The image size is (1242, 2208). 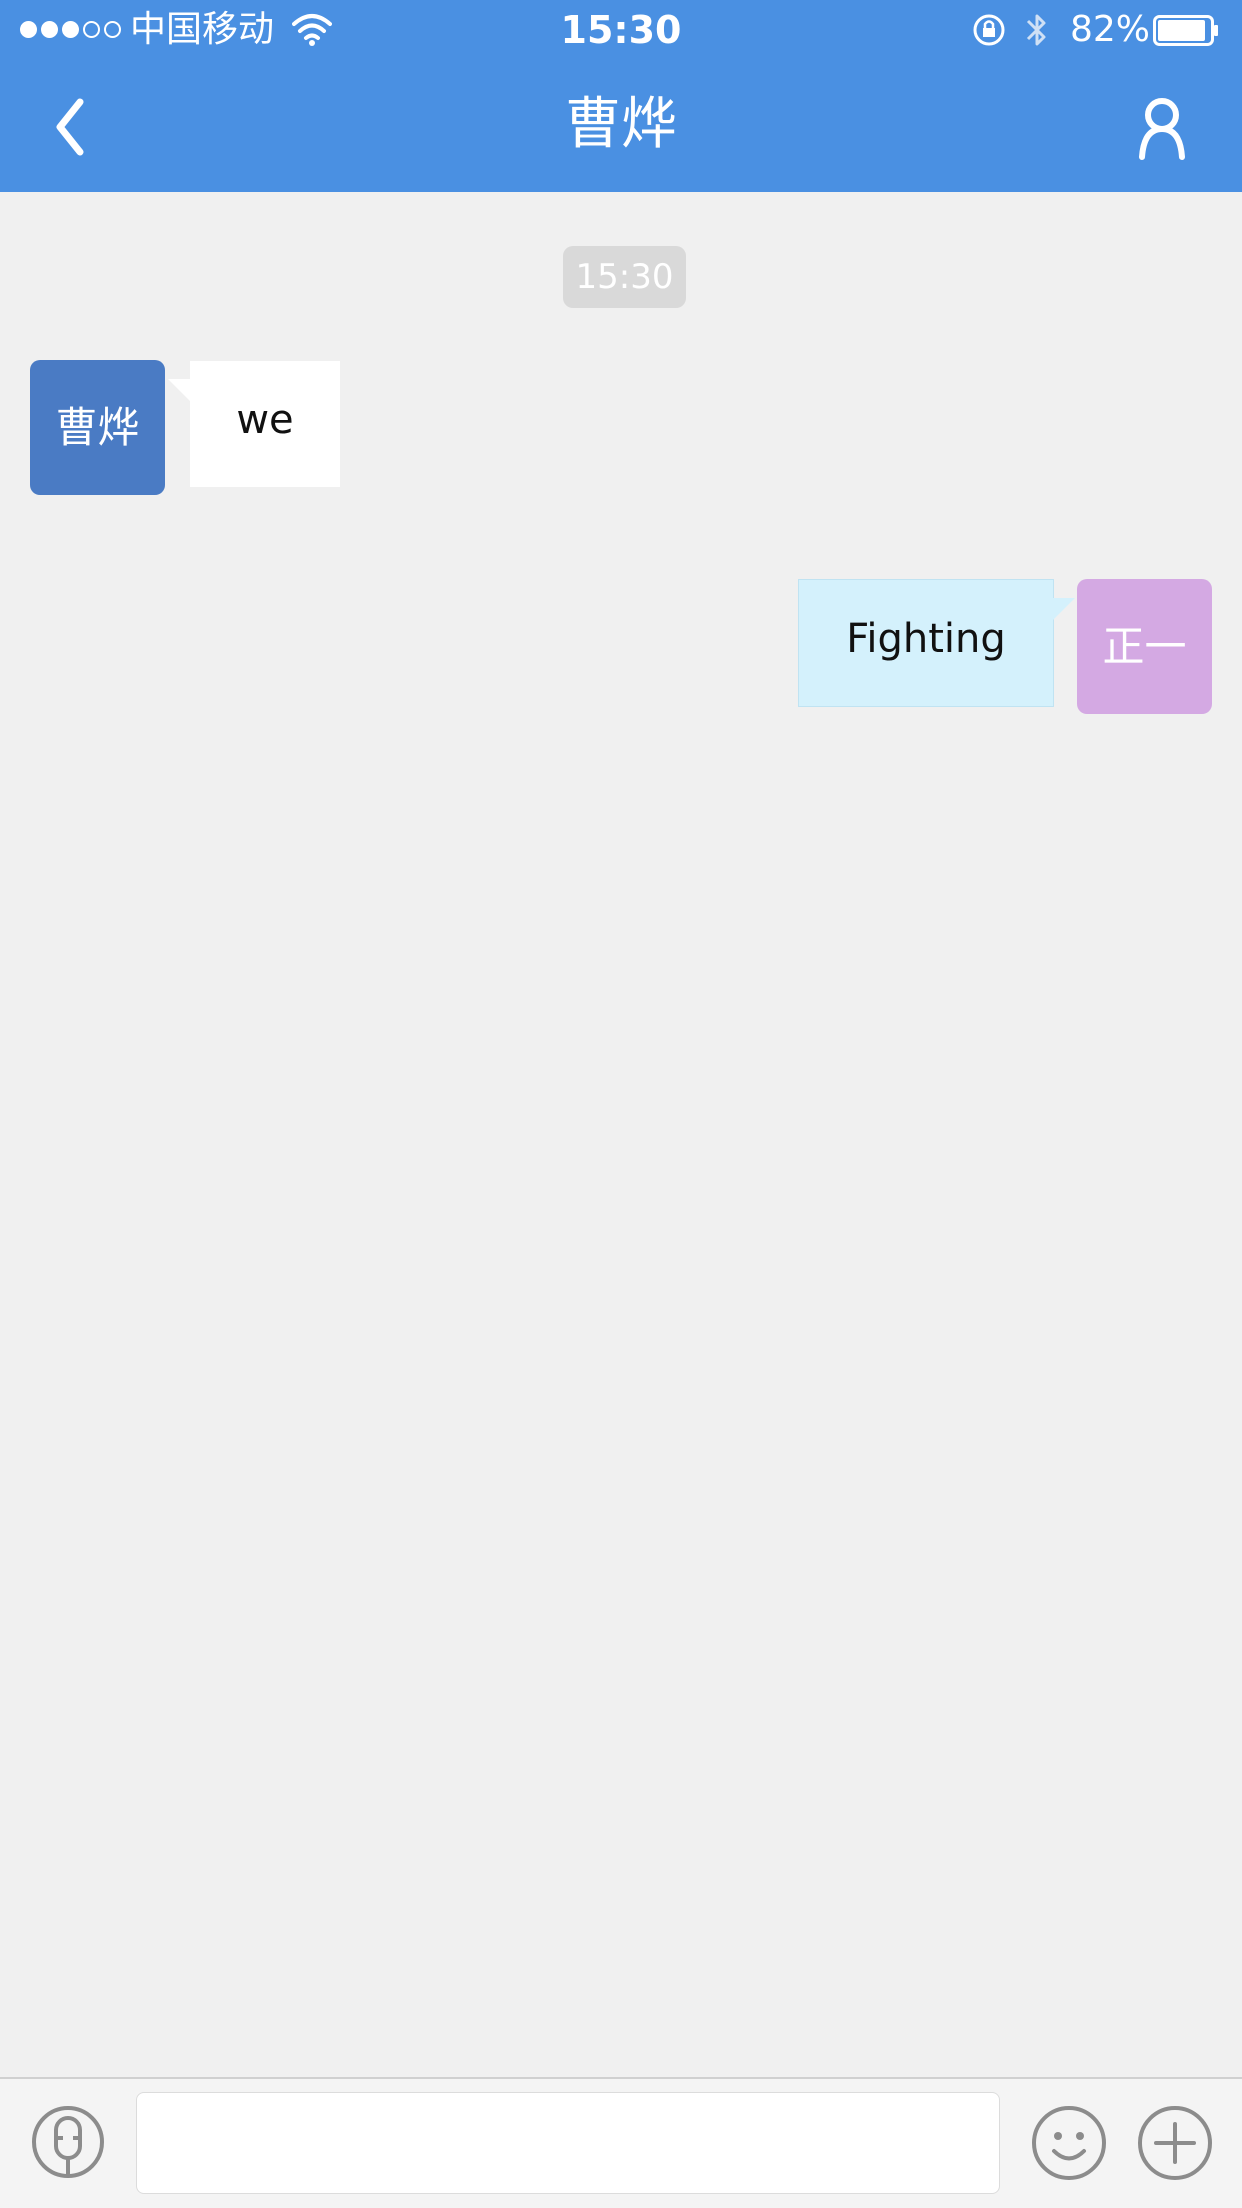 I want to click on message-bubble-outgoing: Fighting, so click(x=936, y=643).